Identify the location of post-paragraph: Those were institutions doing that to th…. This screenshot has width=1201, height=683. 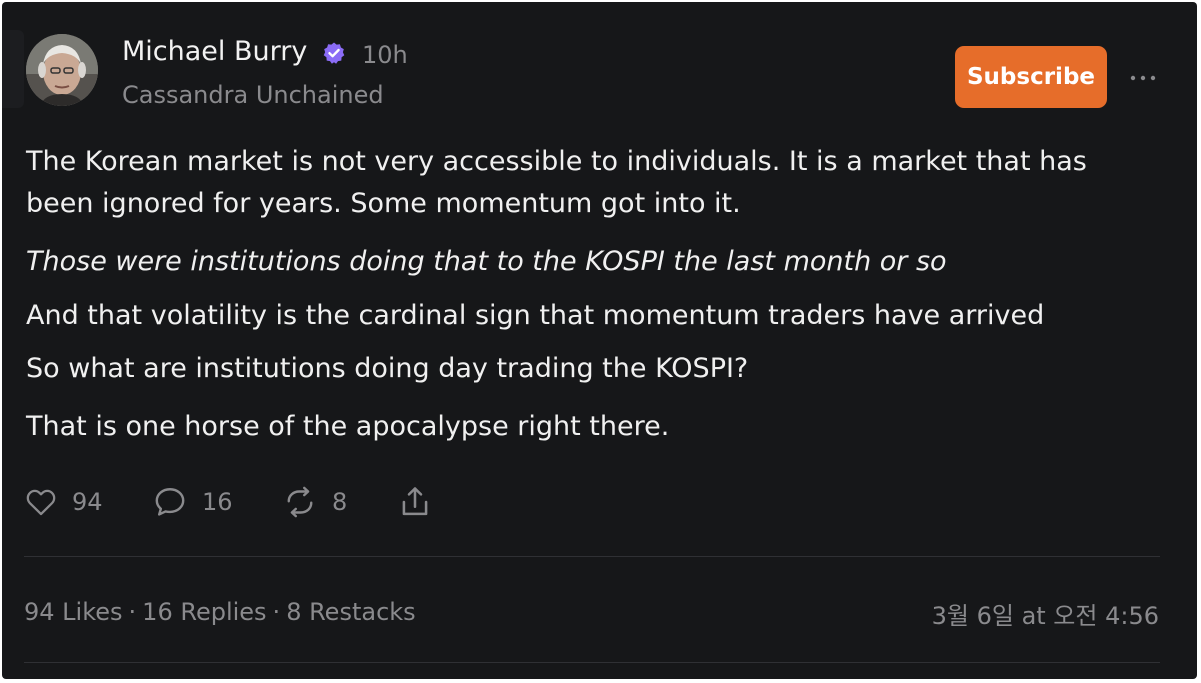
(486, 261).